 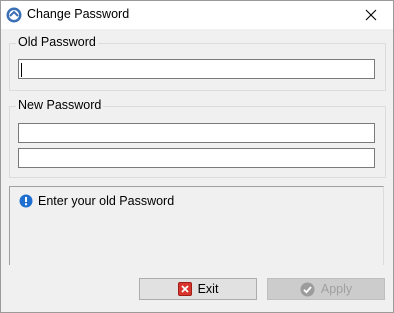 I want to click on close-icon, so click(x=371, y=15).